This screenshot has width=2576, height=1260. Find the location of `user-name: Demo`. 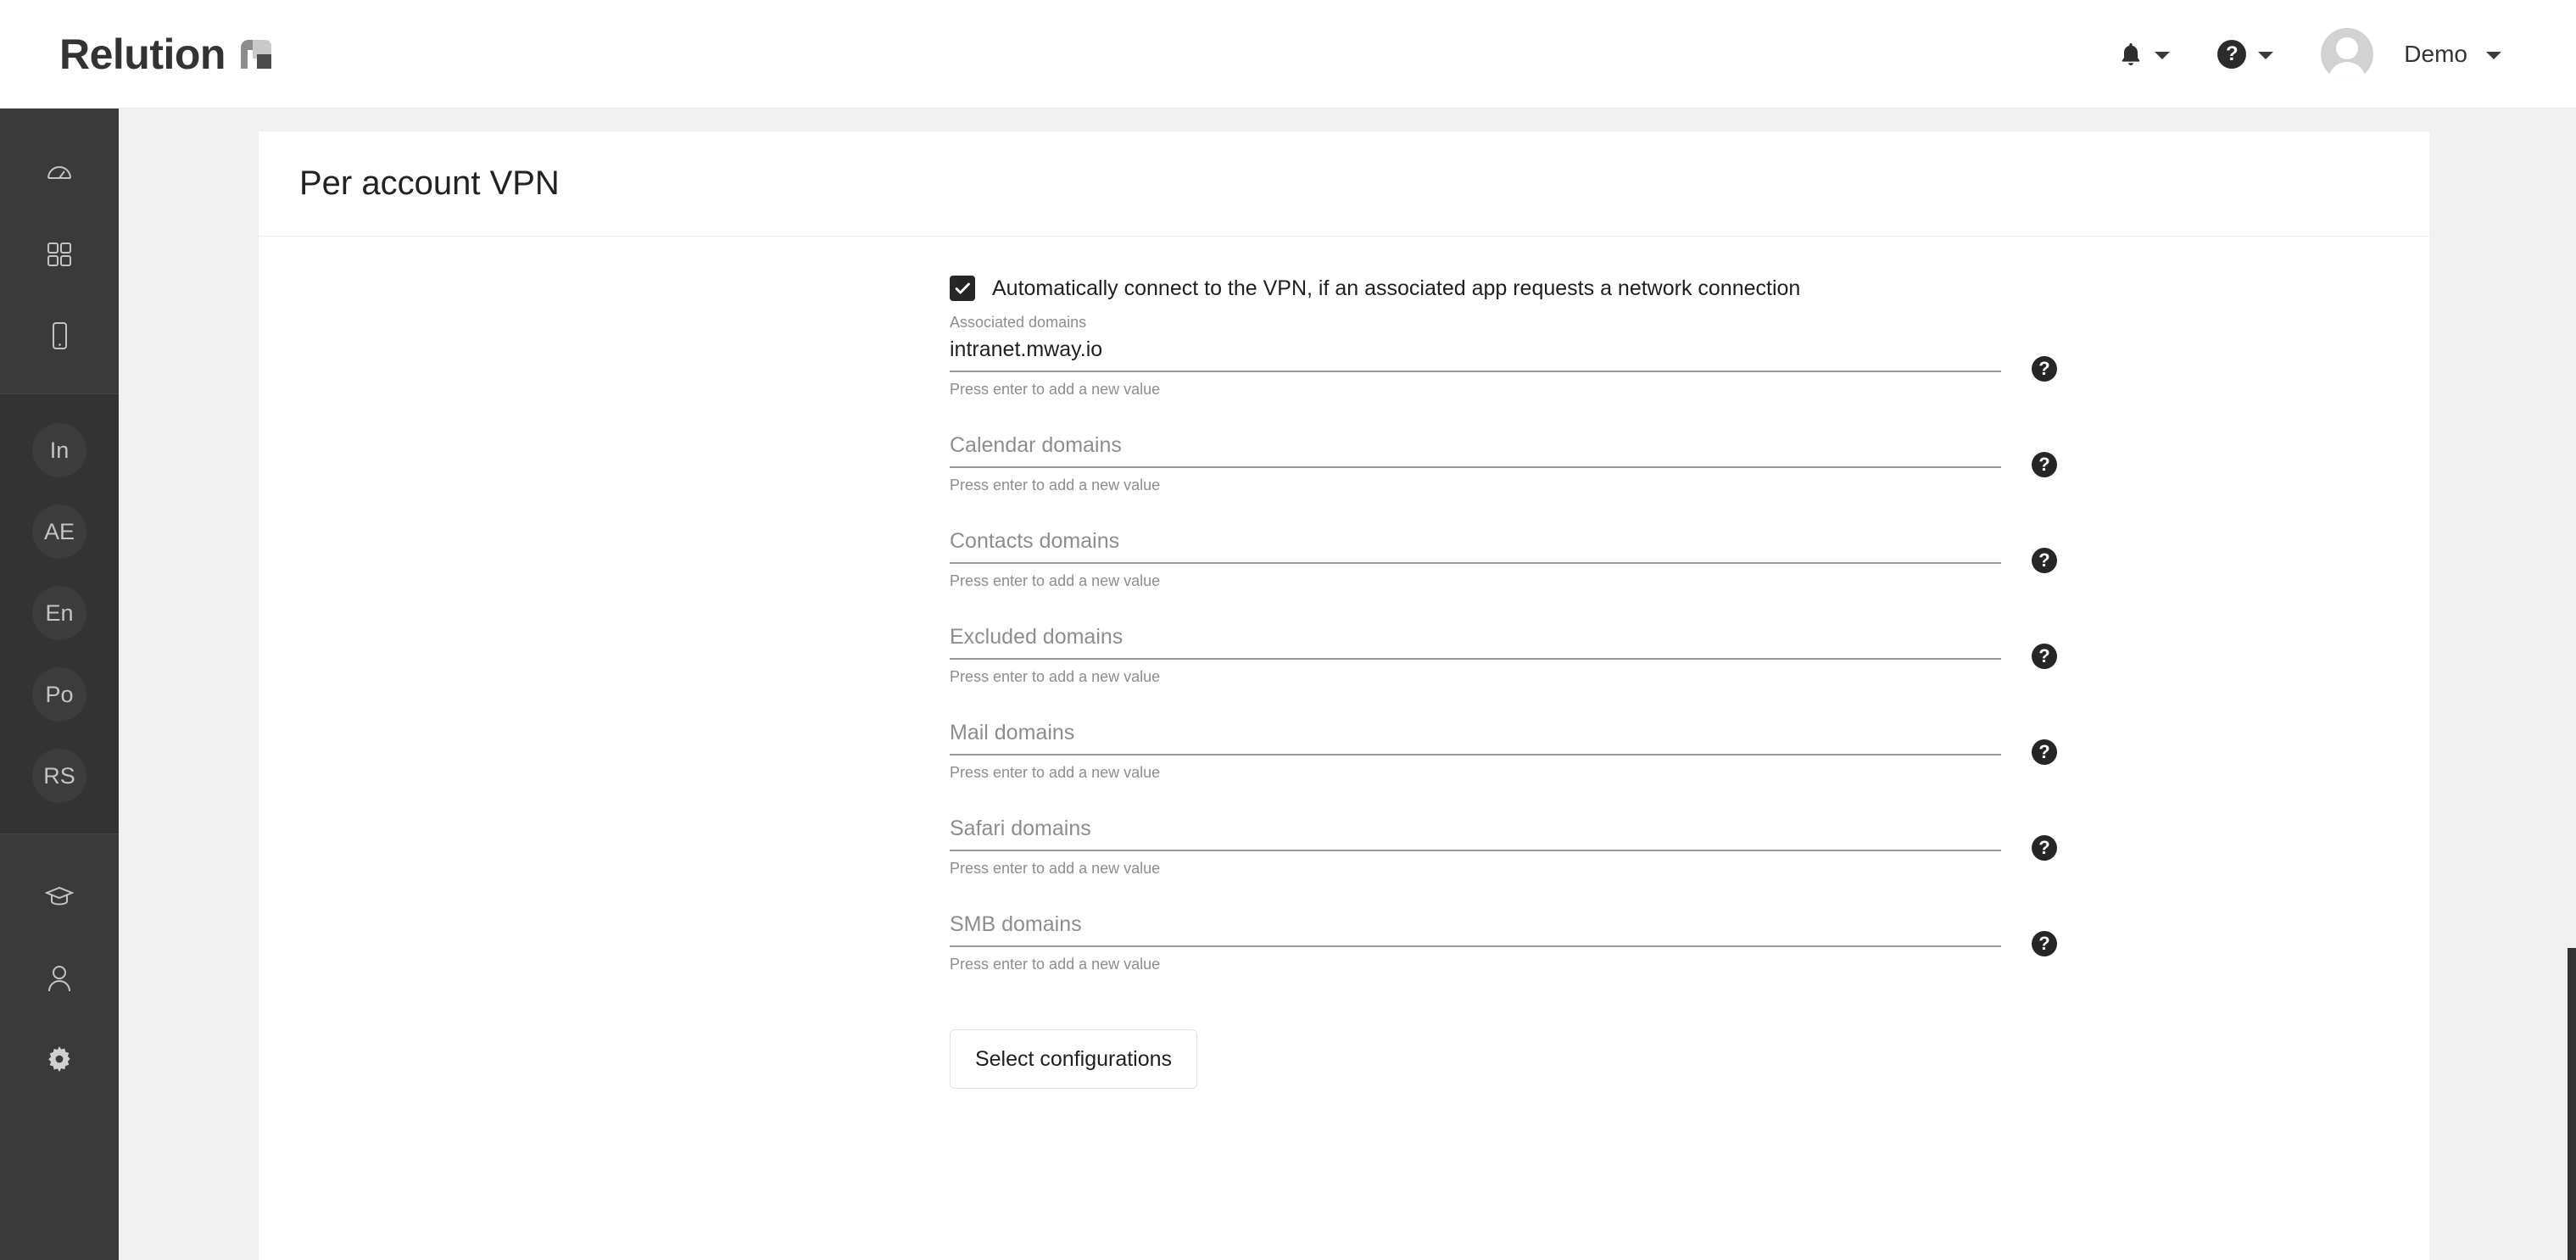

user-name: Demo is located at coordinates (2435, 53).